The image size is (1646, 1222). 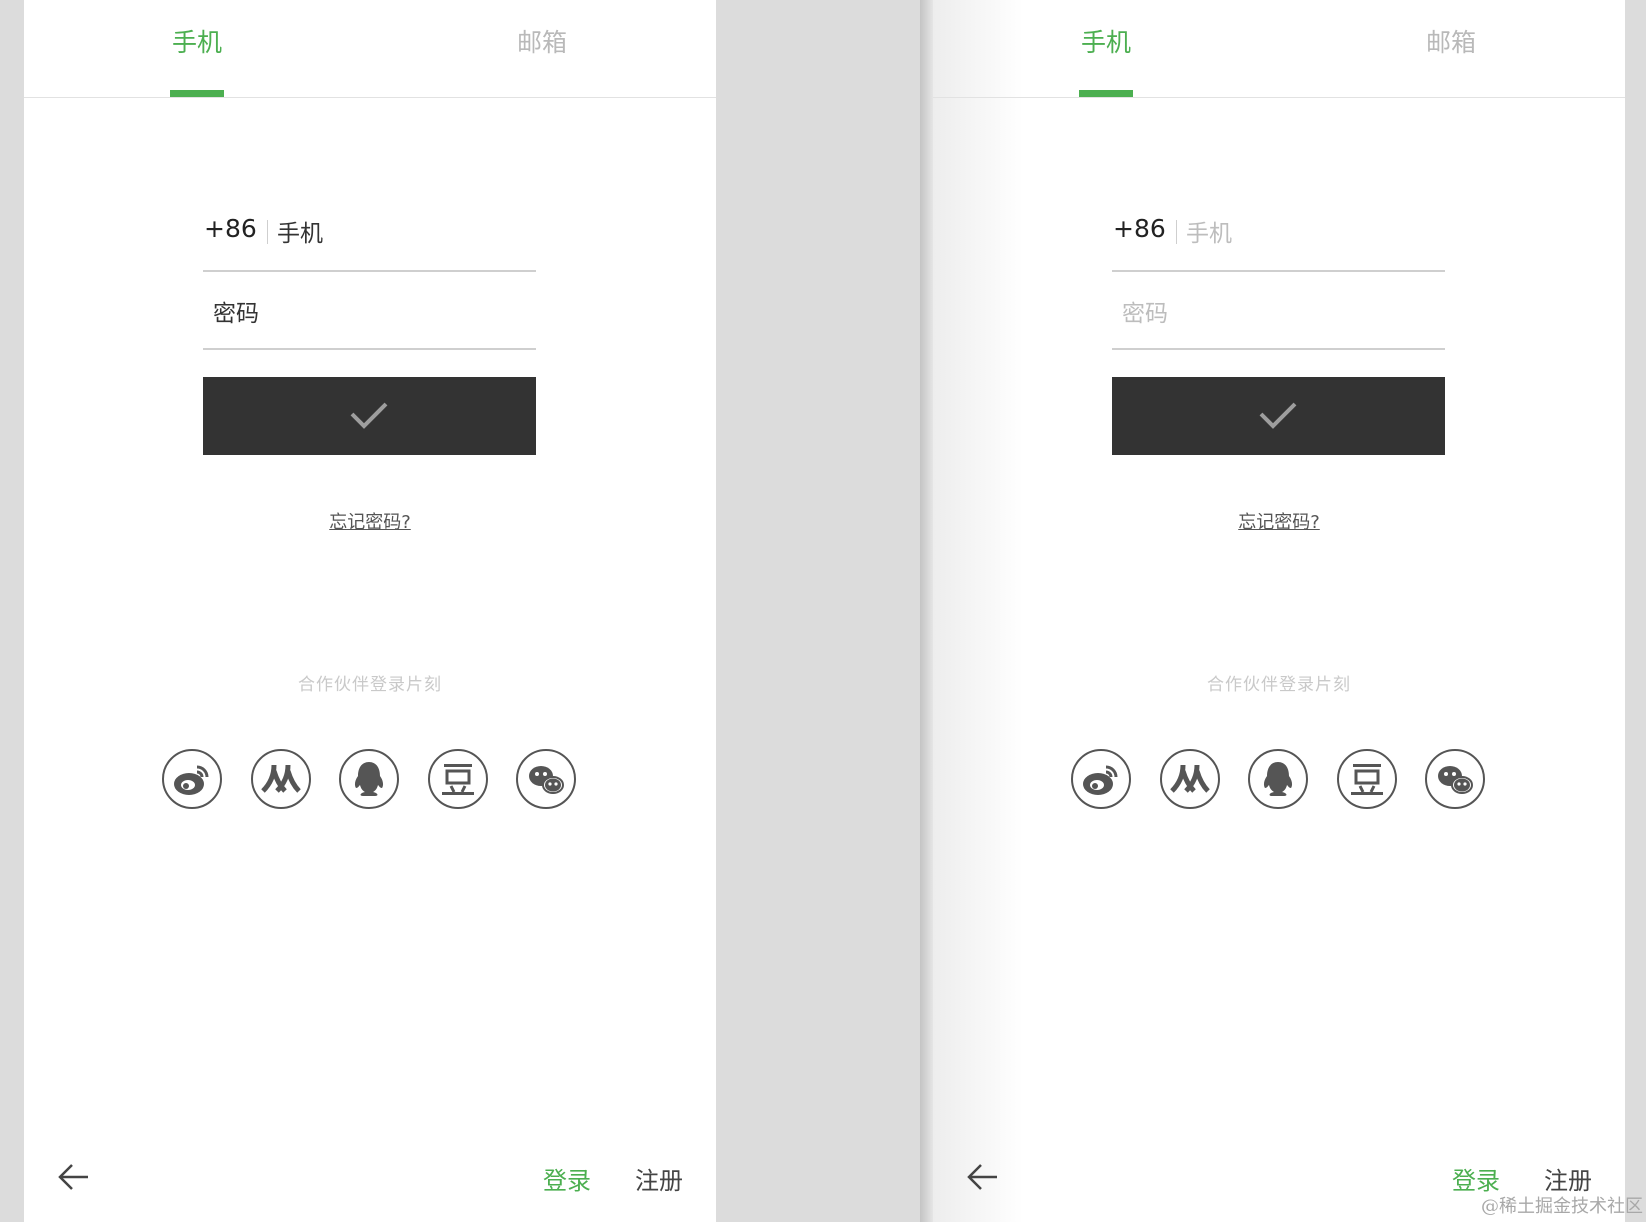 I want to click on panel-divider-shadow, so click(x=927, y=611).